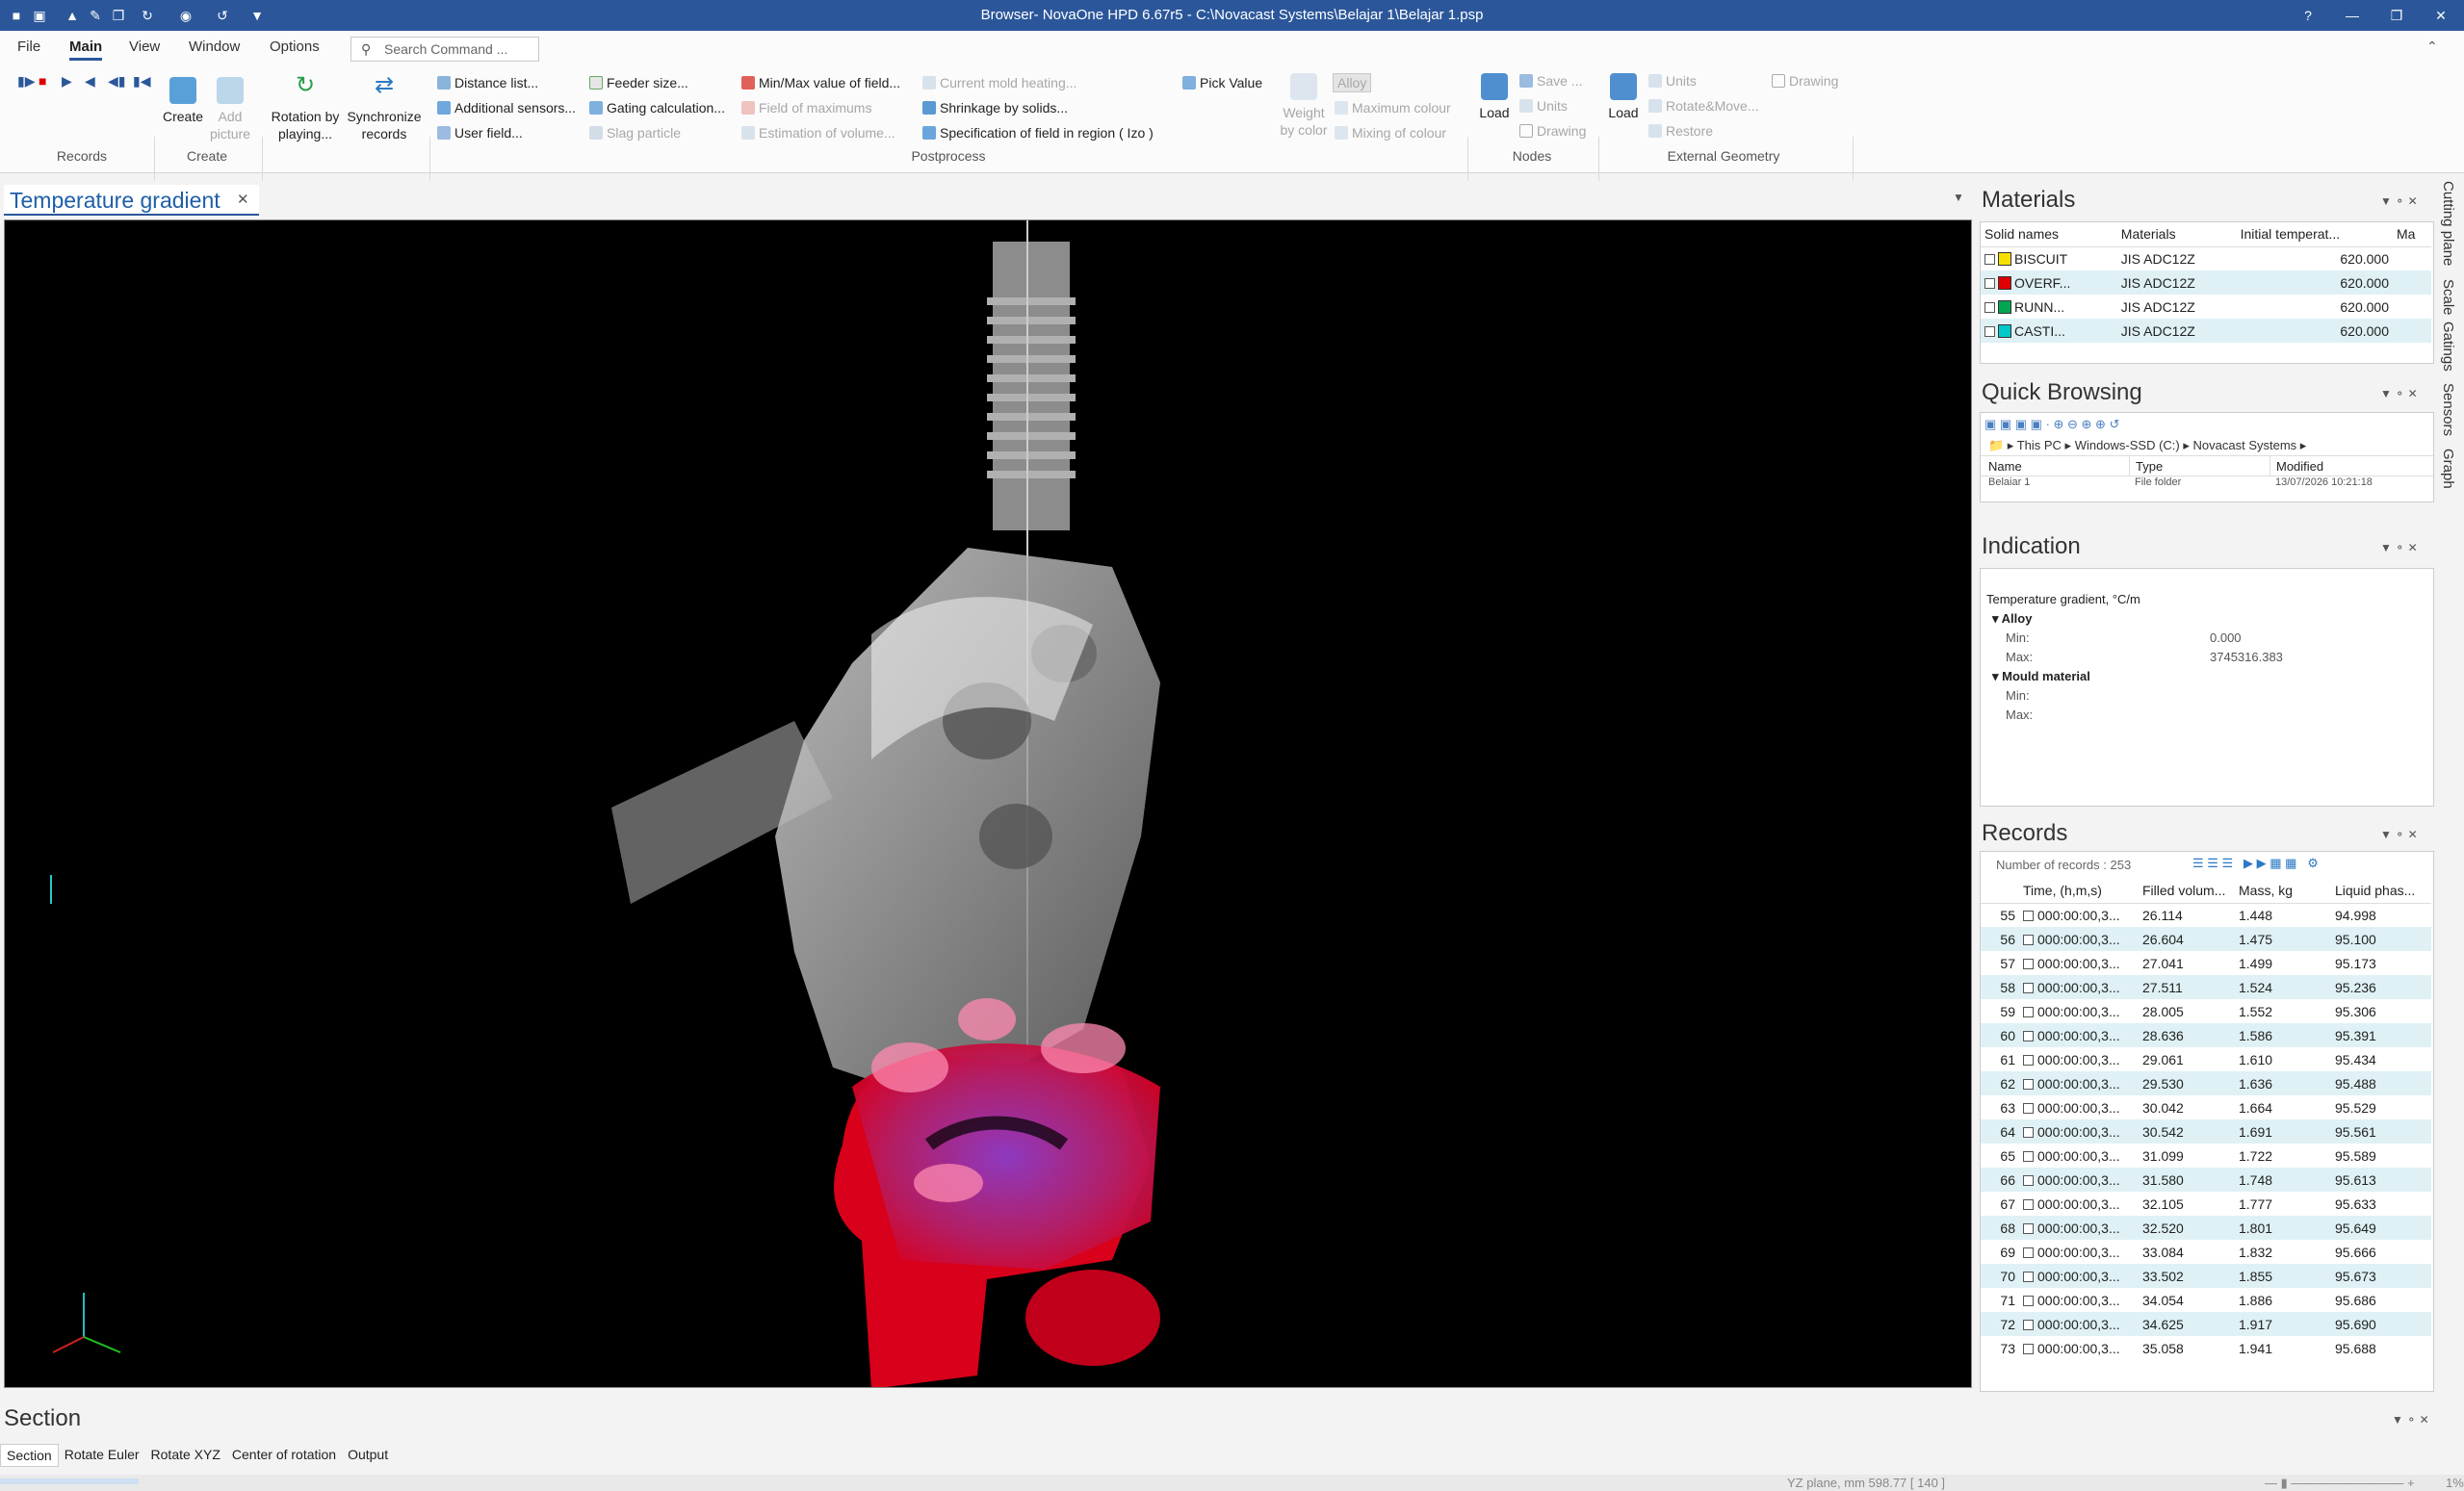 The height and width of the screenshot is (1491, 2464). I want to click on help-icon: ?, so click(2308, 15).